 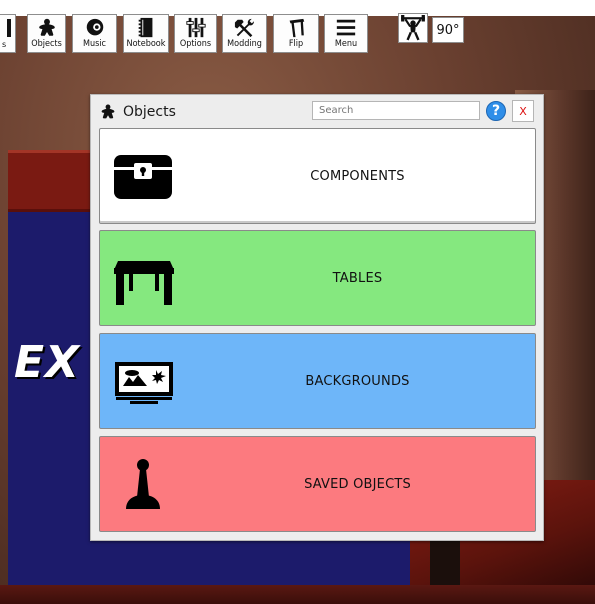 What do you see at coordinates (144, 383) in the screenshot?
I see `monitor-landscape-icon` at bounding box center [144, 383].